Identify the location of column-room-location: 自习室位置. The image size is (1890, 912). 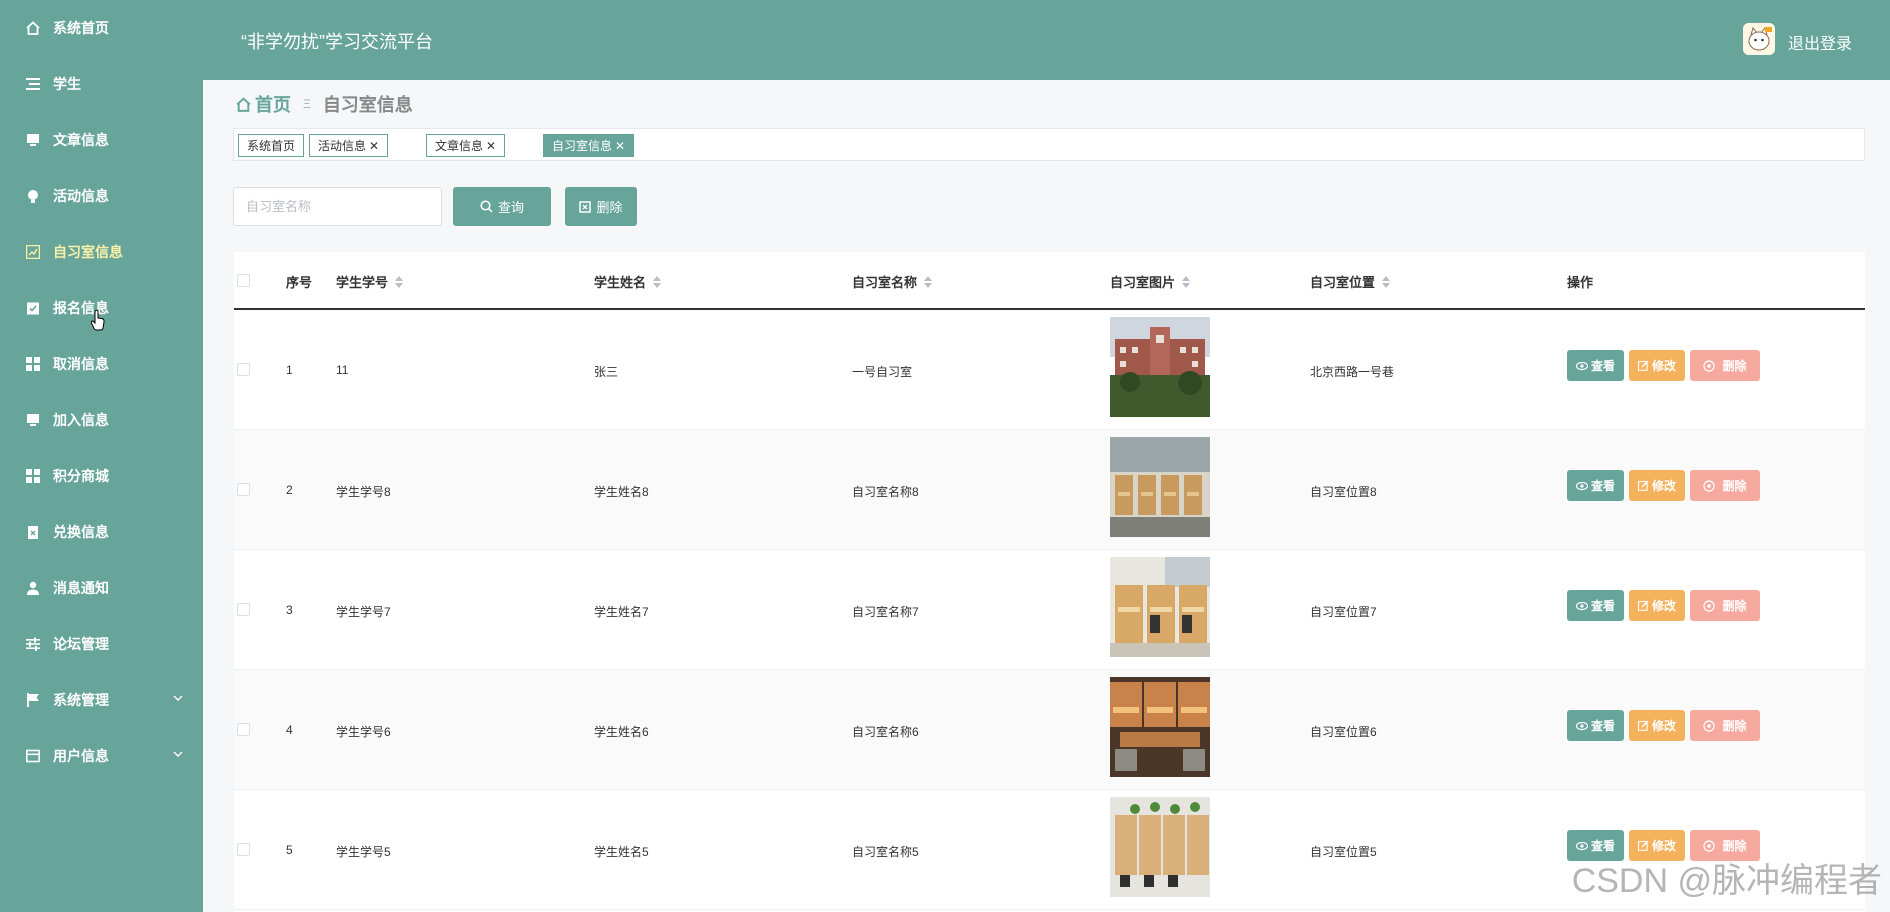
(1350, 281).